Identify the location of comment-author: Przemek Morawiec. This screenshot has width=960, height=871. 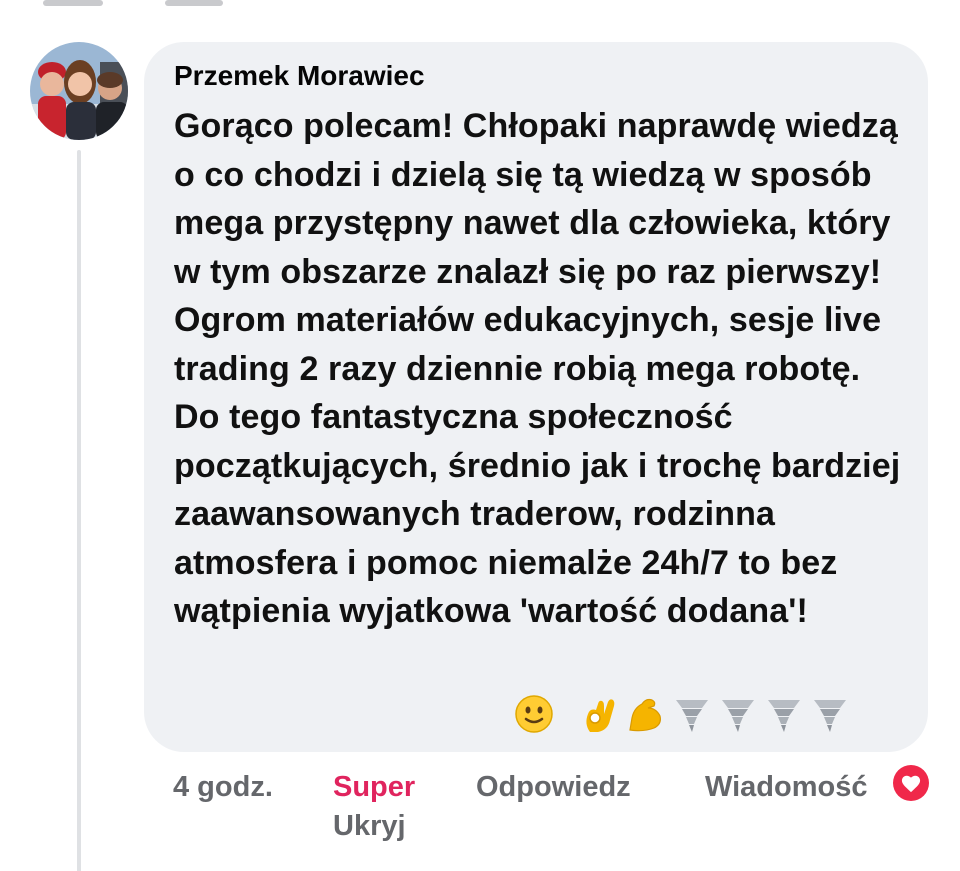
(299, 76).